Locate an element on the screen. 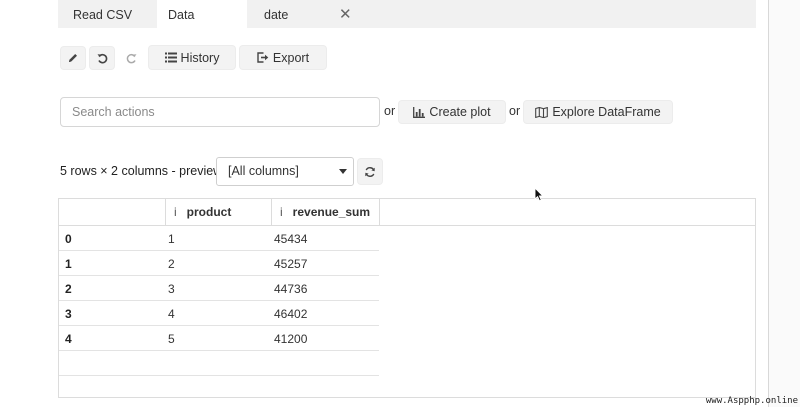 Image resolution: width=800 pixels, height=407 pixels. tab-label: date is located at coordinates (276, 15).